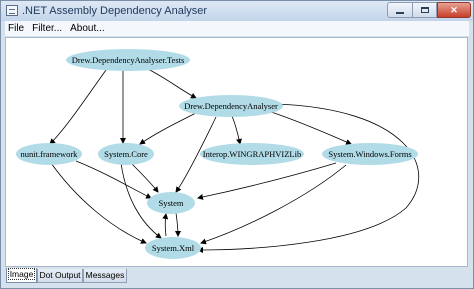  Describe the element at coordinates (400, 13) in the screenshot. I see `minimize-icon` at that location.